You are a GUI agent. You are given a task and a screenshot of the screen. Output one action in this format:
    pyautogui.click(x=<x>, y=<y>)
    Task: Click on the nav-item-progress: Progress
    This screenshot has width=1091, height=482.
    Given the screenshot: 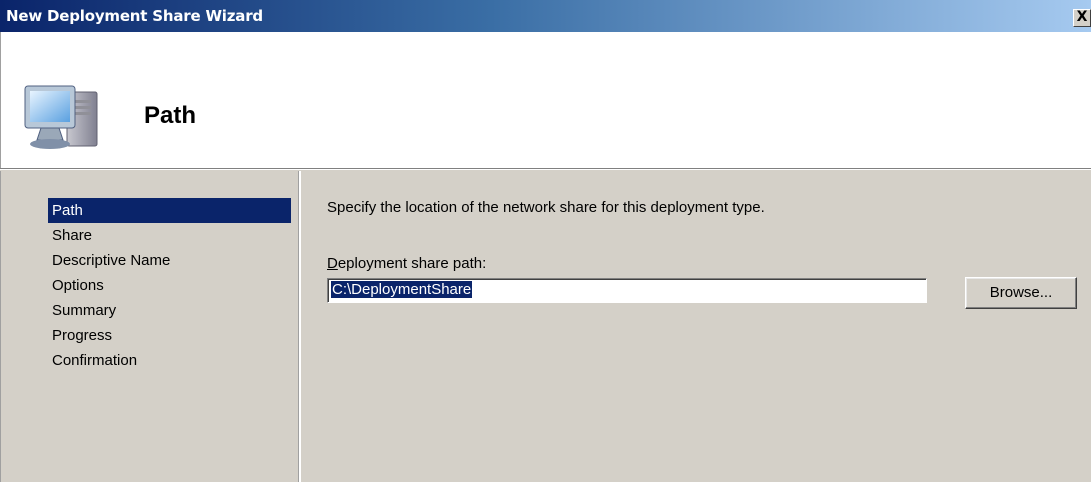 What is the action you would take?
    pyautogui.click(x=169, y=335)
    